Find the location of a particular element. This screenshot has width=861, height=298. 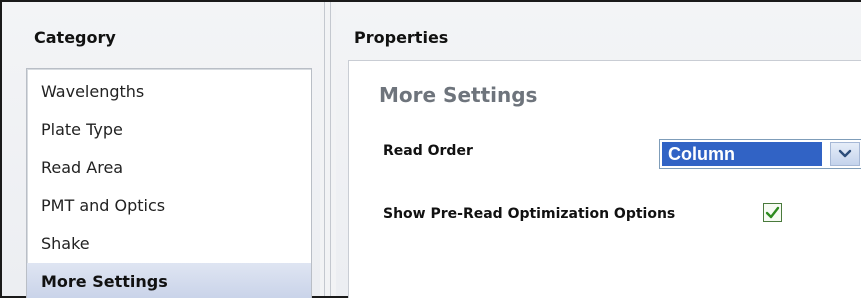

checkmark-icon is located at coordinates (772, 212).